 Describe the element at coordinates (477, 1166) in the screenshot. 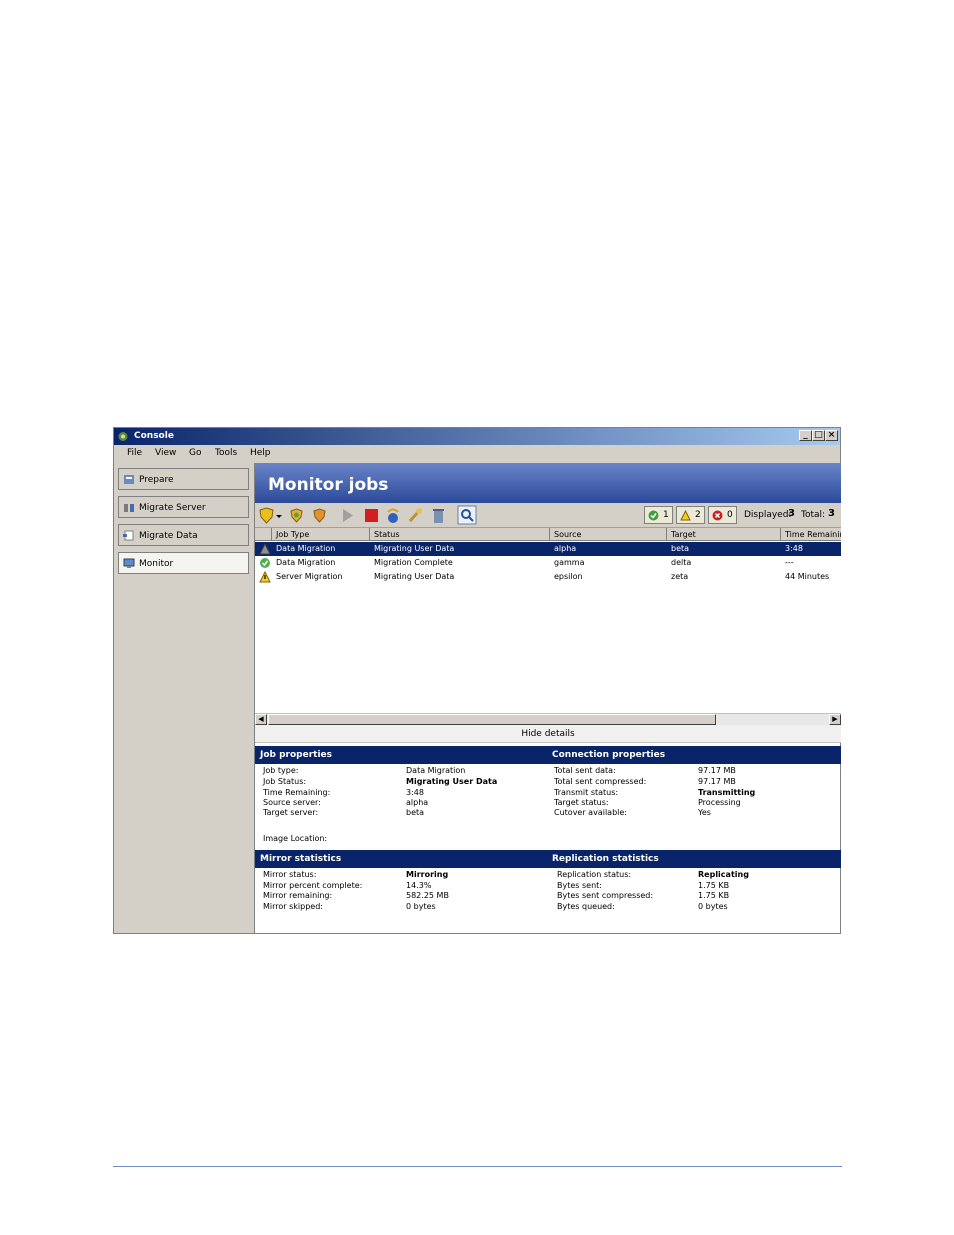

I see `page-footer-rule` at that location.